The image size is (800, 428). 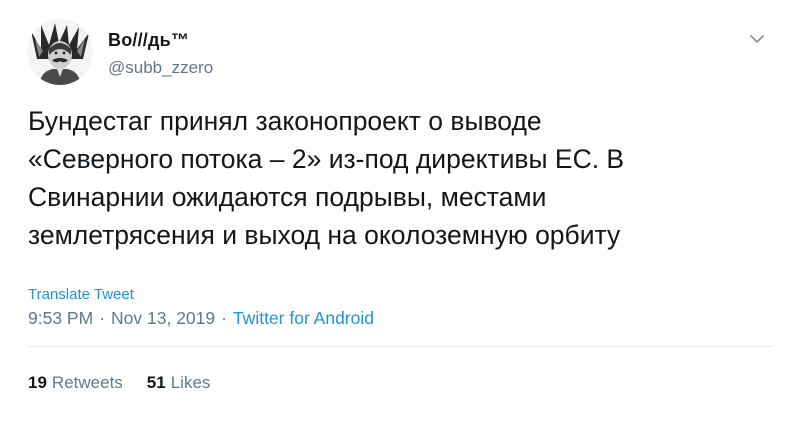 I want to click on chevron-down-icon, so click(x=757, y=39).